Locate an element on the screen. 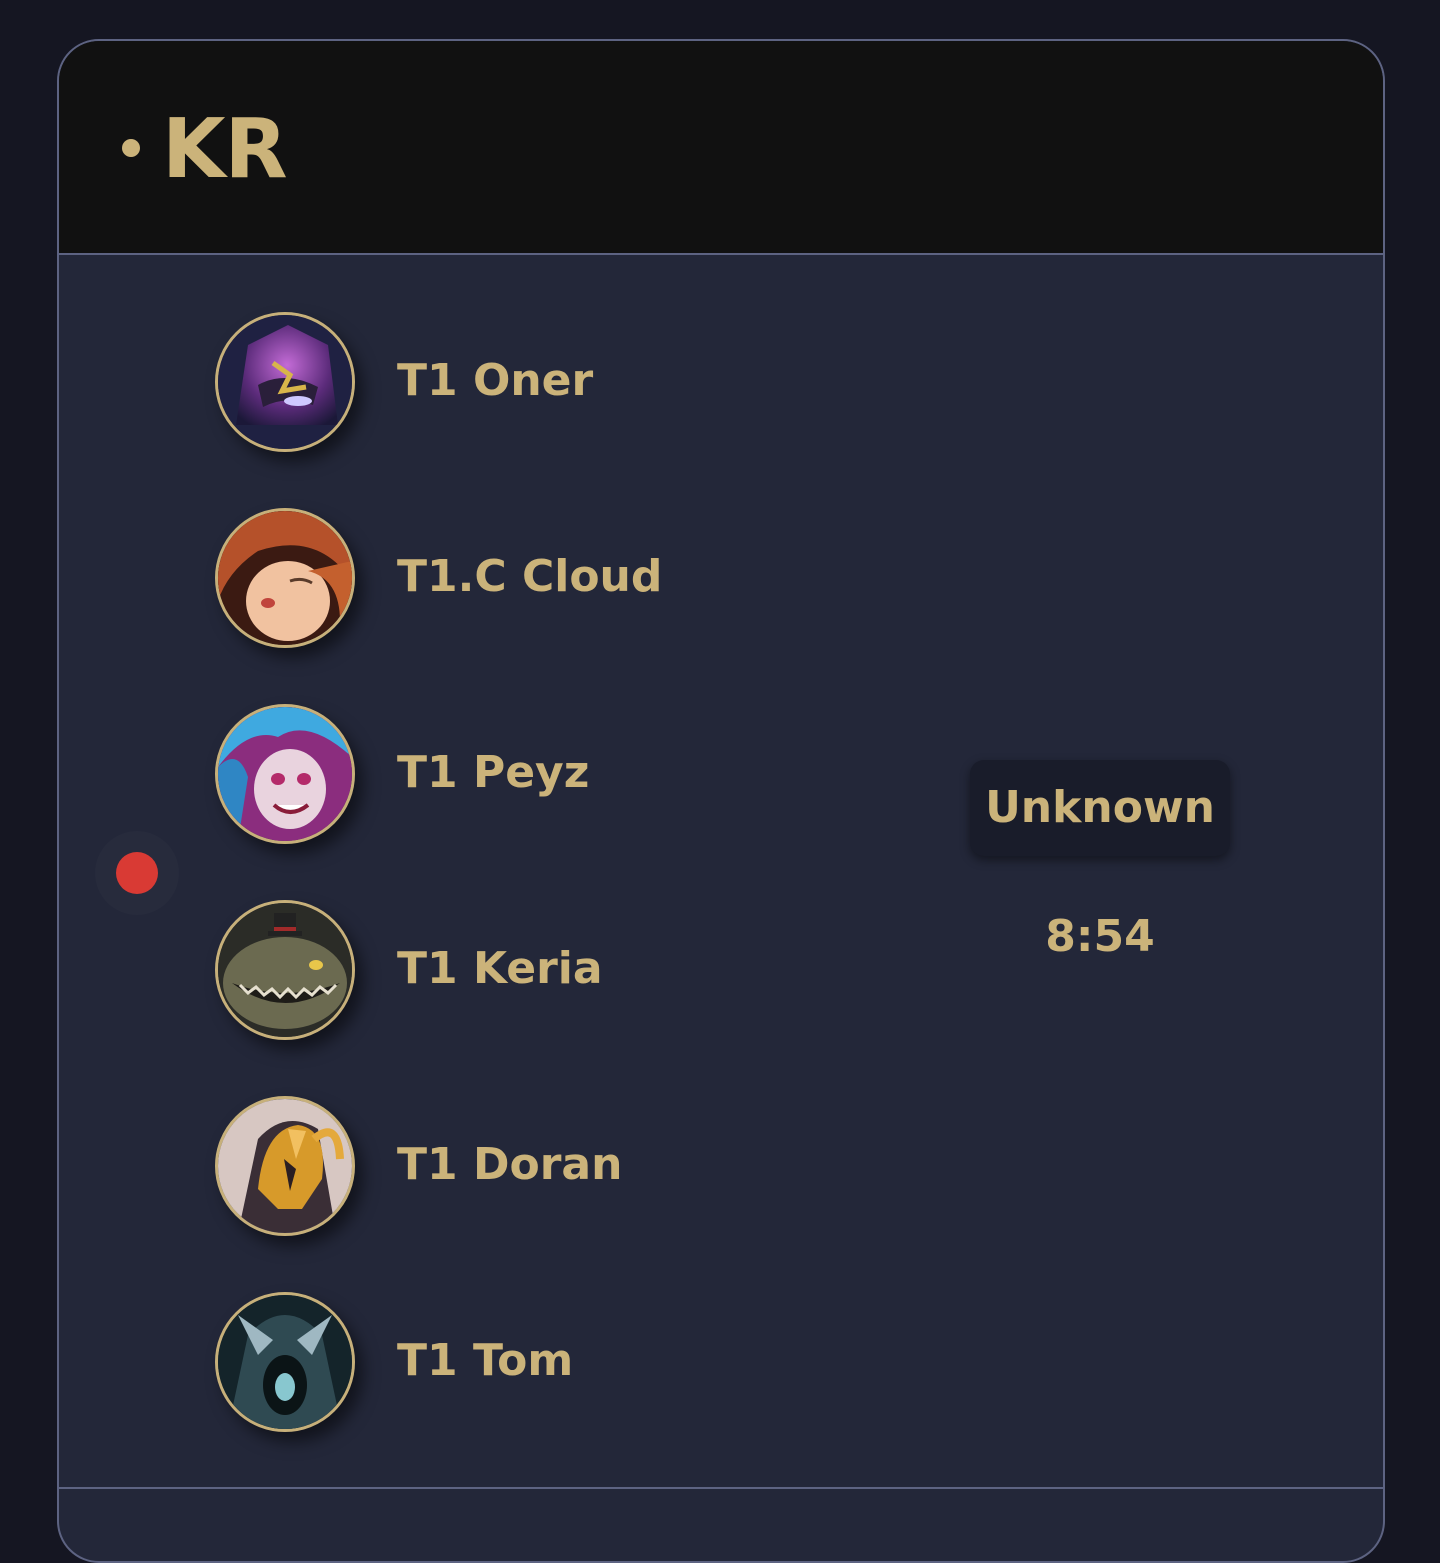  player-row: T1 Oner is located at coordinates (515, 382).